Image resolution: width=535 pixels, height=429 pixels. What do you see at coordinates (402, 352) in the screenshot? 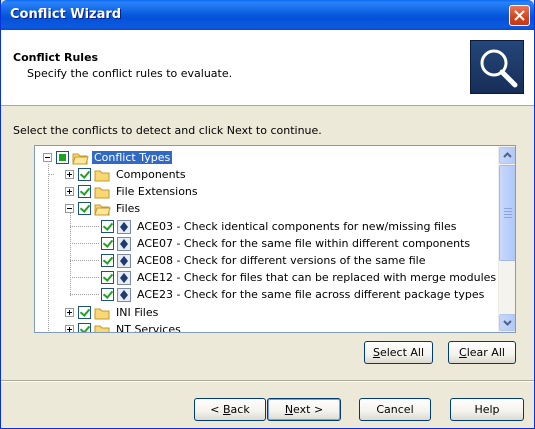
I see `select-all-label: elect All` at bounding box center [402, 352].